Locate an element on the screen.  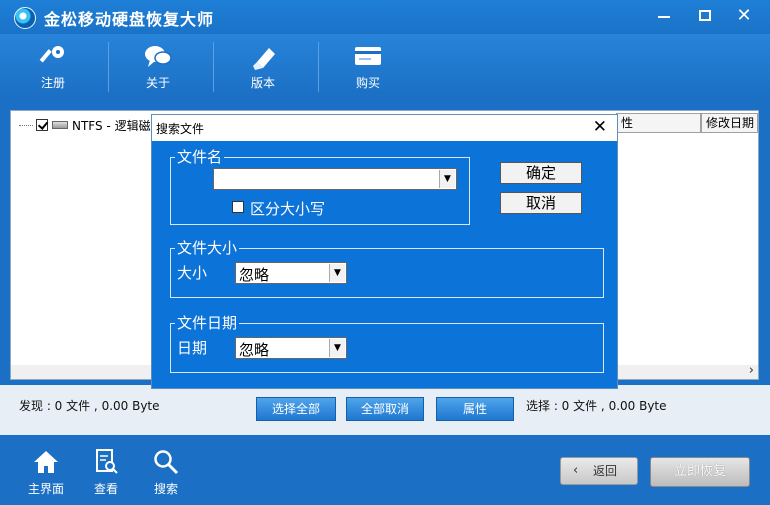
filedate-group: 文件日期 日期 忽略 ▼ is located at coordinates (387, 343).